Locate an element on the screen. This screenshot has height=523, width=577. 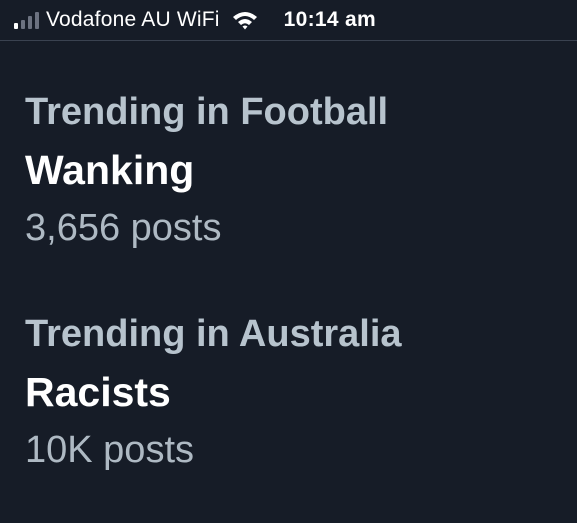
trend-context: Trending in Australia is located at coordinates (213, 334).